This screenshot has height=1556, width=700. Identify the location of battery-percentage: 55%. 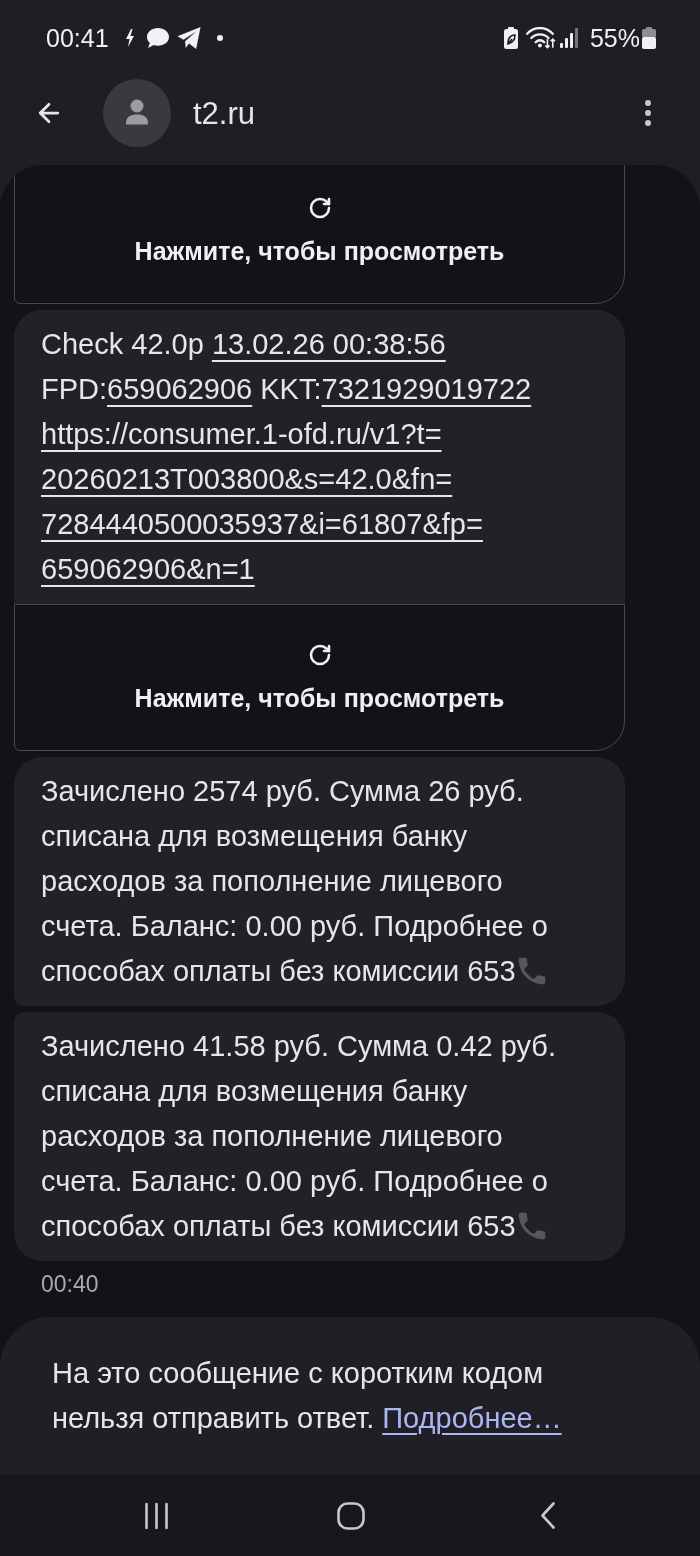
(614, 38).